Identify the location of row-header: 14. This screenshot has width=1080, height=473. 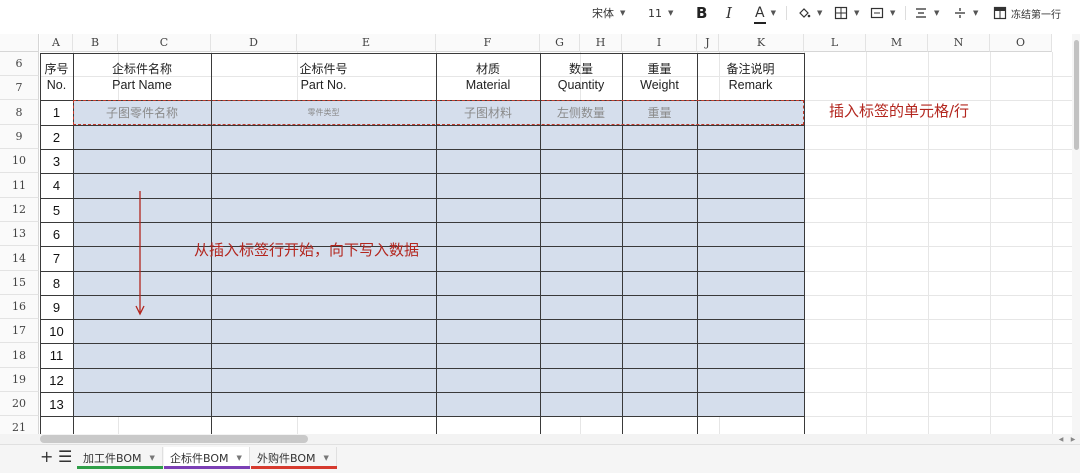
(19, 258).